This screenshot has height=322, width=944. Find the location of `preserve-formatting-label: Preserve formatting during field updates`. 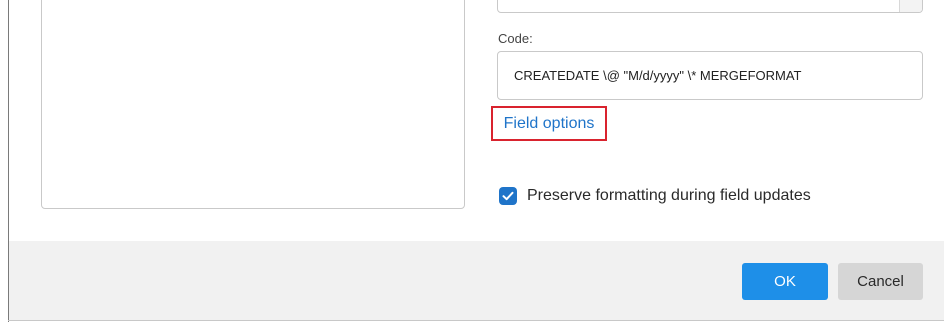

preserve-formatting-label: Preserve formatting during field updates is located at coordinates (669, 195).